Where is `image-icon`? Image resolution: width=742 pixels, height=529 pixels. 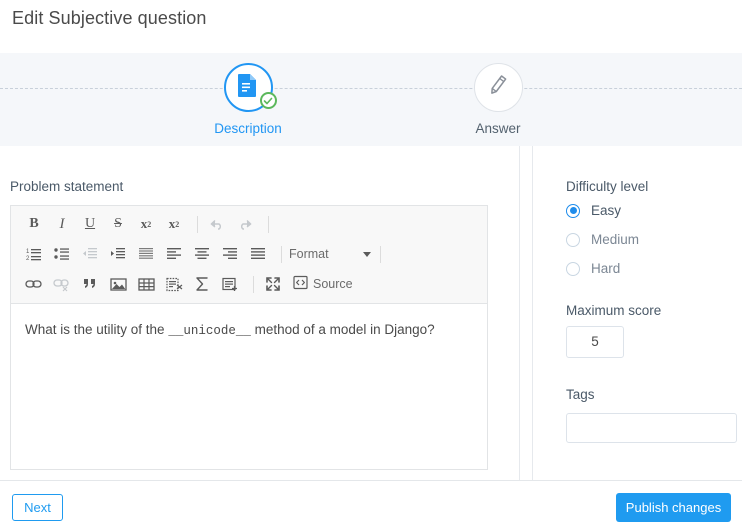
image-icon is located at coordinates (118, 284).